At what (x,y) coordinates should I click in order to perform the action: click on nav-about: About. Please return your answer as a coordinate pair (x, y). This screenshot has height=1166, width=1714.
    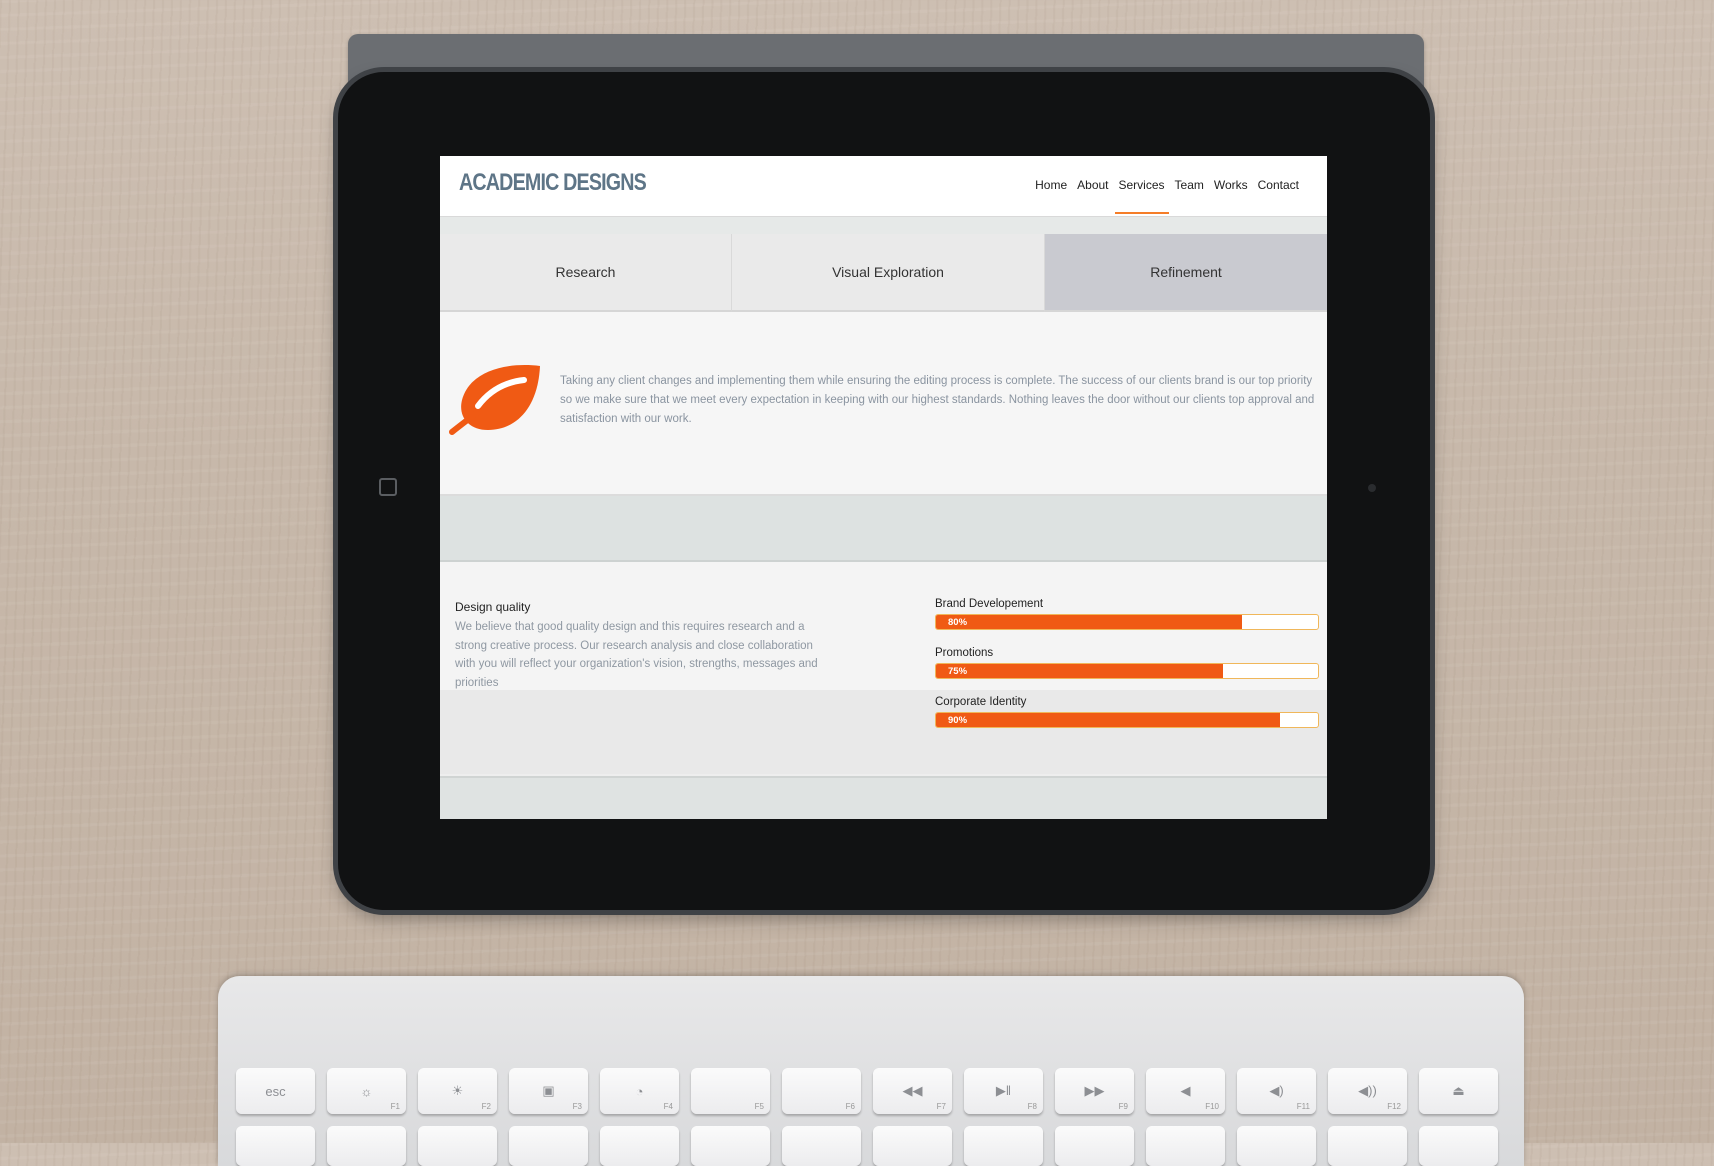
    Looking at the image, I should click on (1092, 185).